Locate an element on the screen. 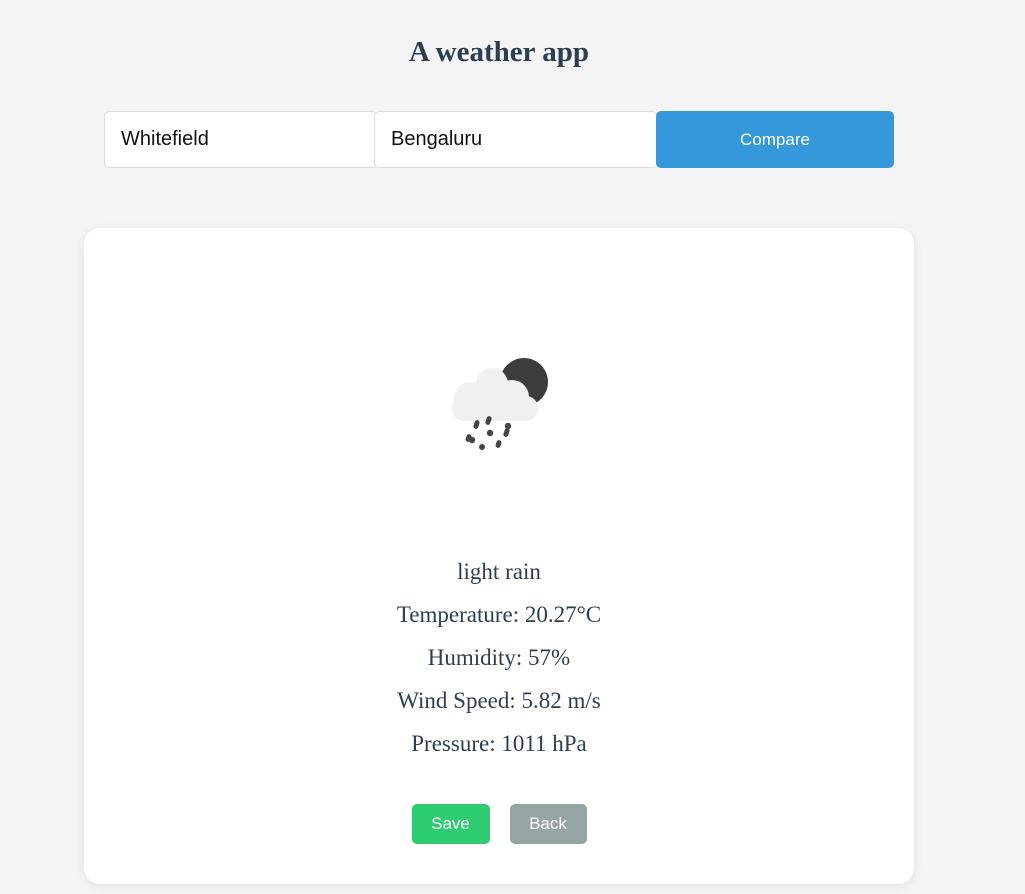 The width and height of the screenshot is (1025, 894). page-title: A weather app is located at coordinates (499, 52).